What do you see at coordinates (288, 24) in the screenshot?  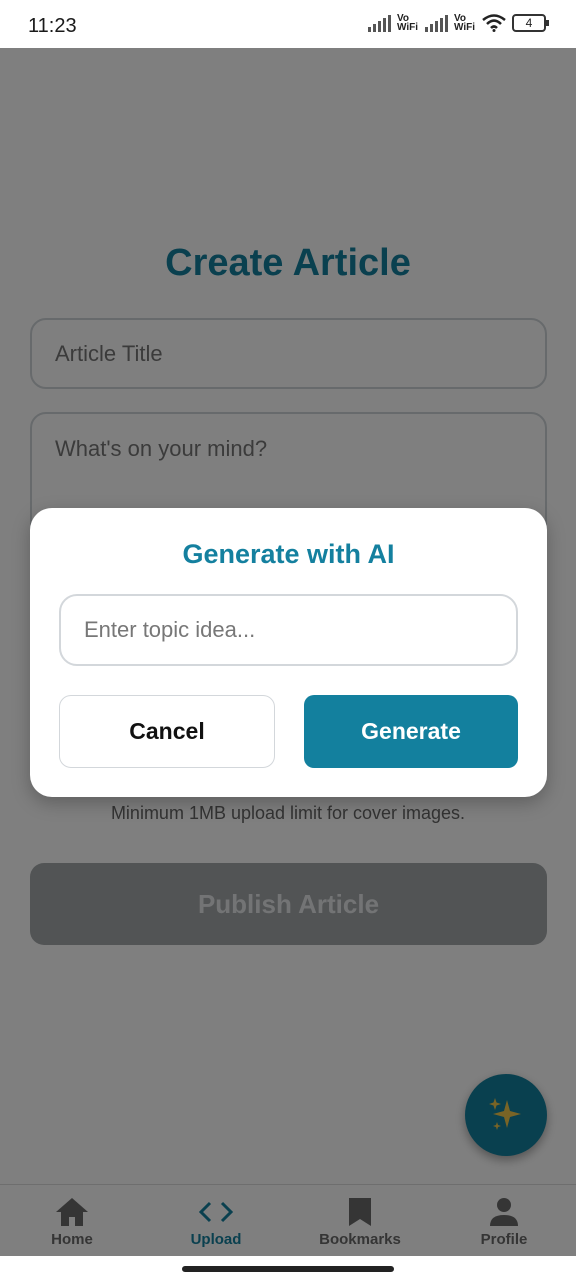 I see `status-bar: 11:23 Vo WiFi Vo WiFi 4` at bounding box center [288, 24].